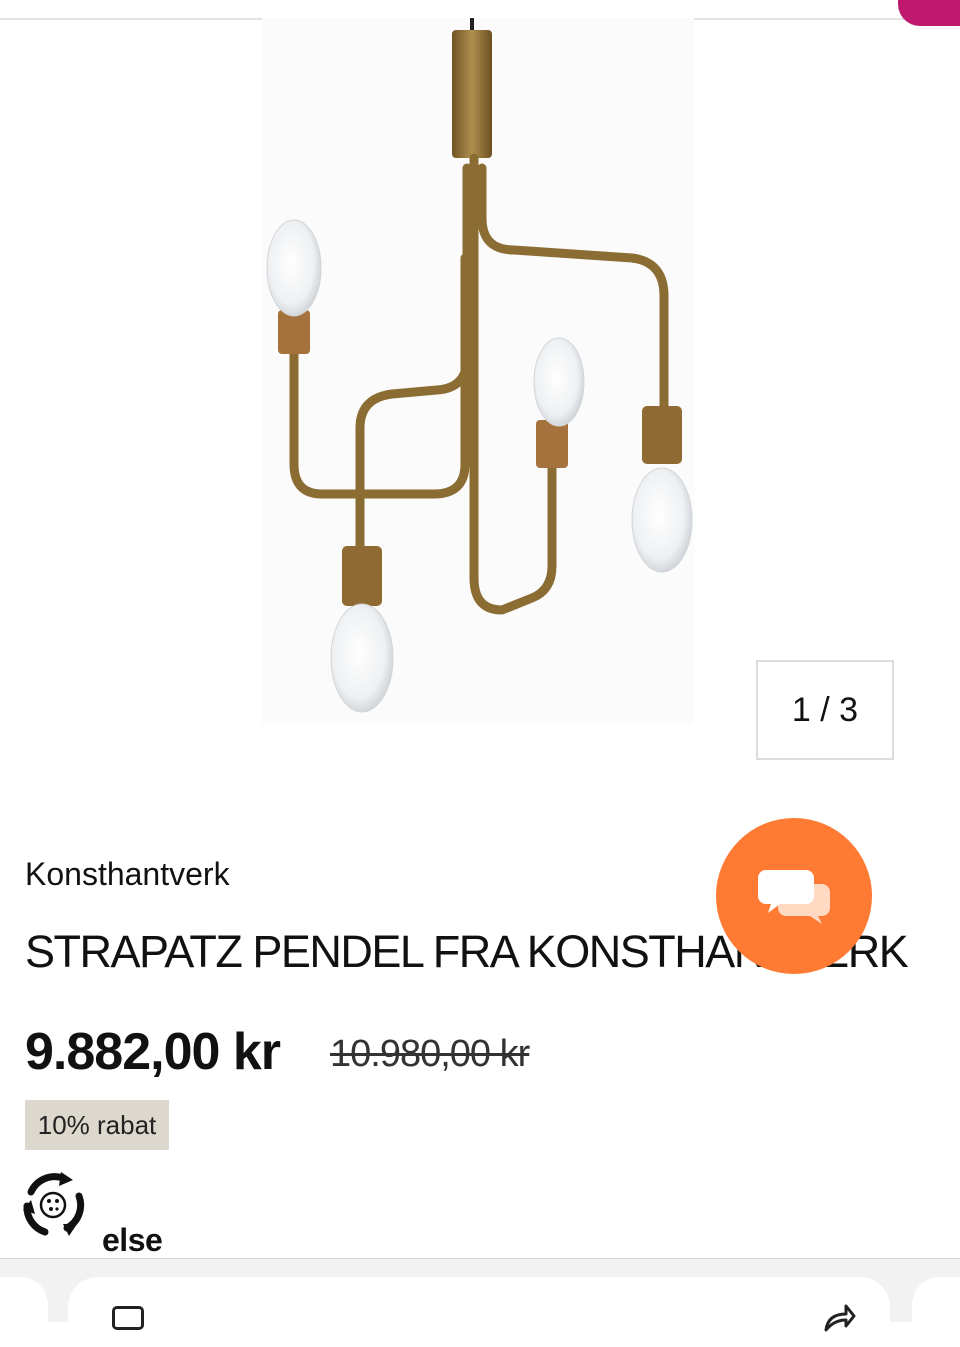  What do you see at coordinates (54, 1204) in the screenshot?
I see `else-logo-icon` at bounding box center [54, 1204].